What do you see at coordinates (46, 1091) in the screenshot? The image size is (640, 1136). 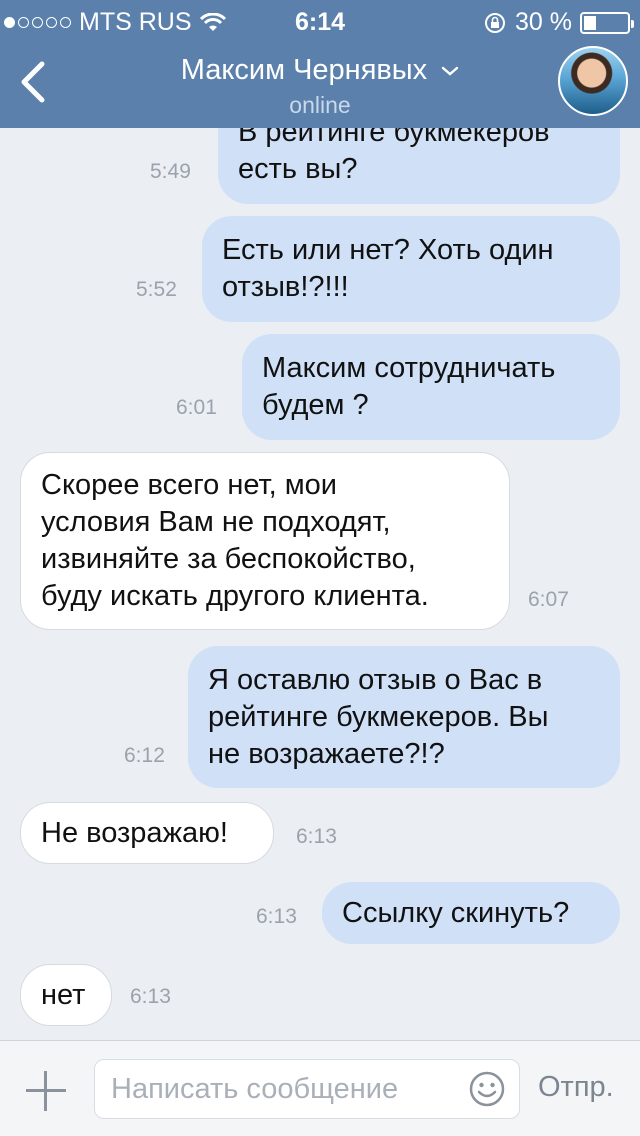 I see `plus-icon` at bounding box center [46, 1091].